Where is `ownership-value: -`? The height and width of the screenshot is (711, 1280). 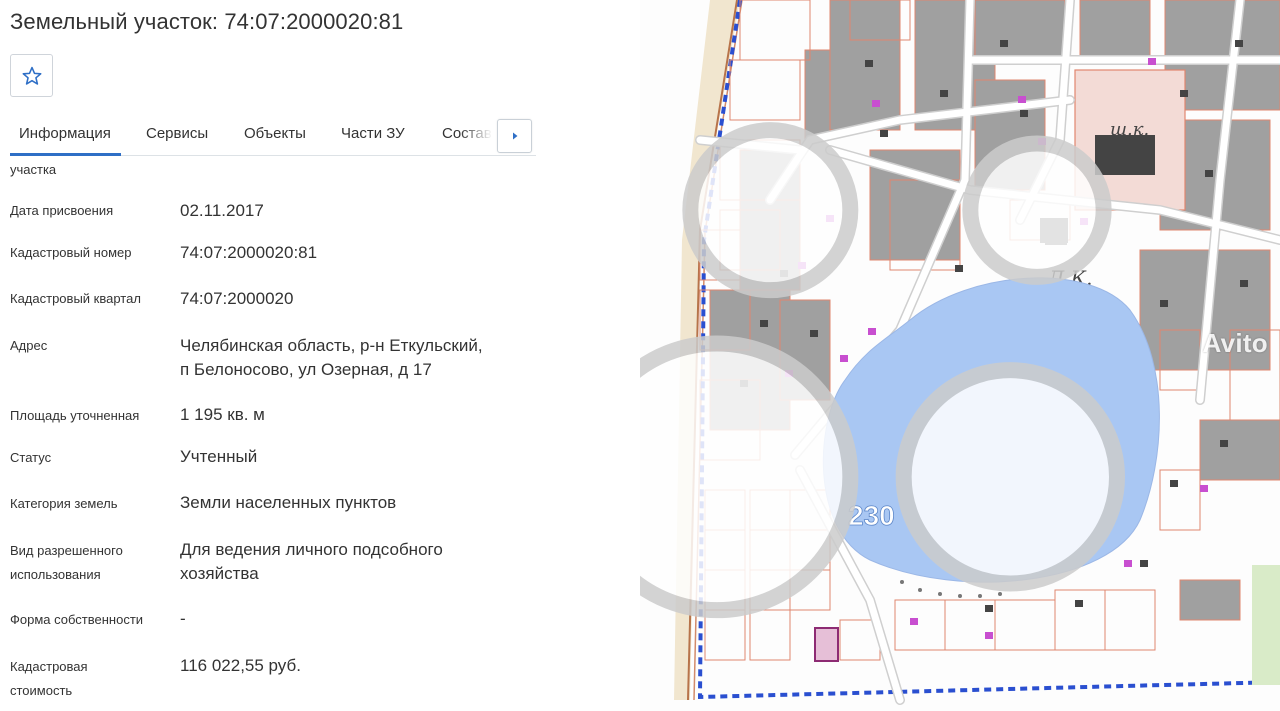
ownership-value: - is located at coordinates (183, 618).